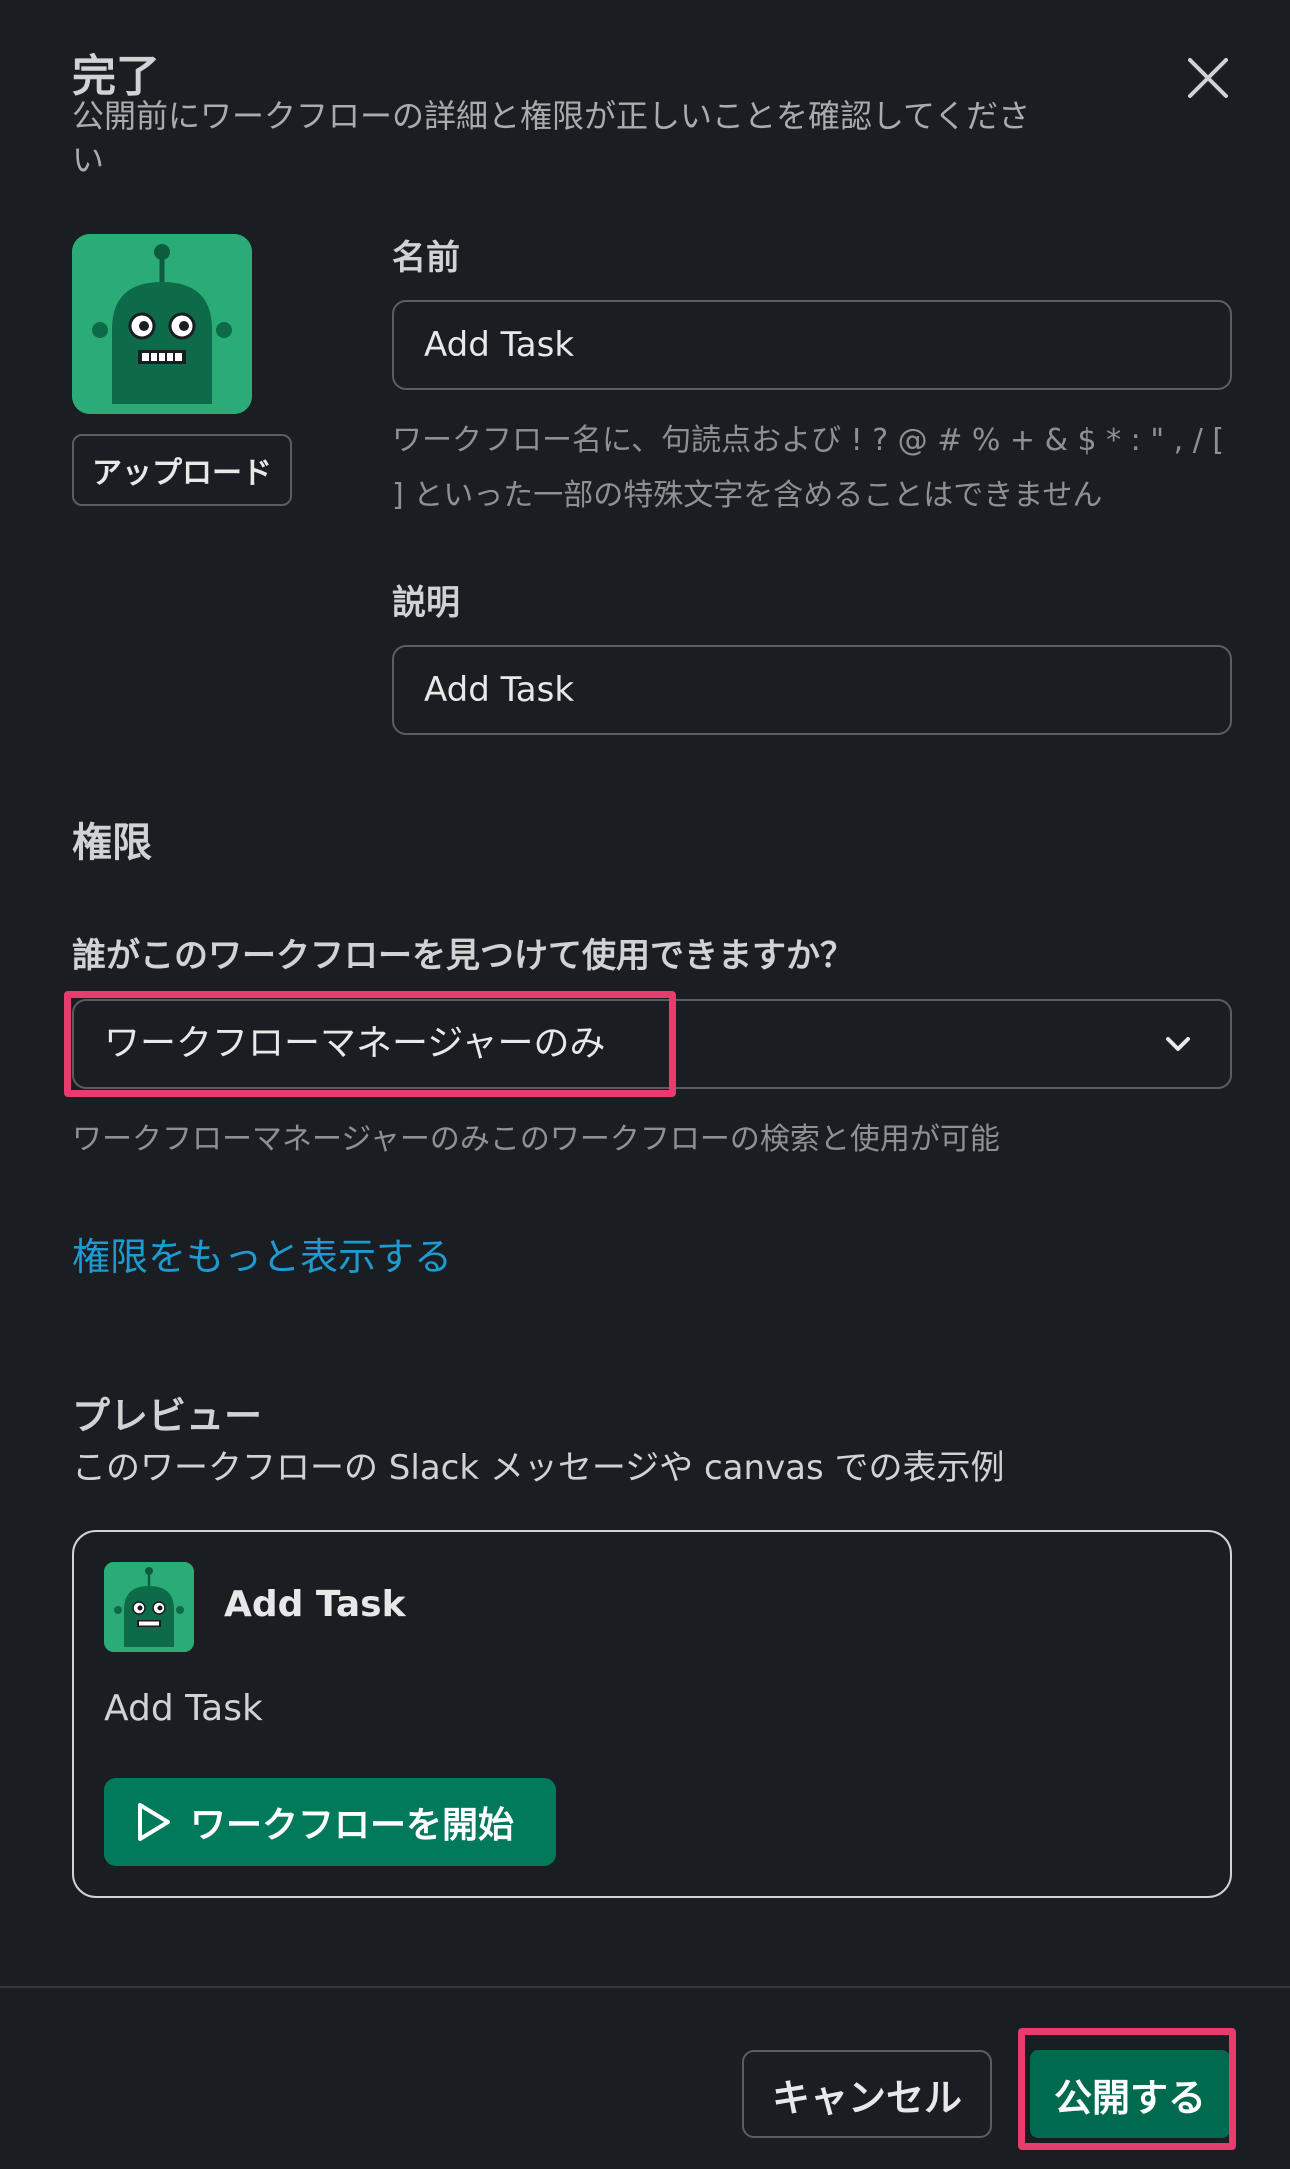 The height and width of the screenshot is (2169, 1290). I want to click on permissions-section-title: 権限, so click(112, 843).